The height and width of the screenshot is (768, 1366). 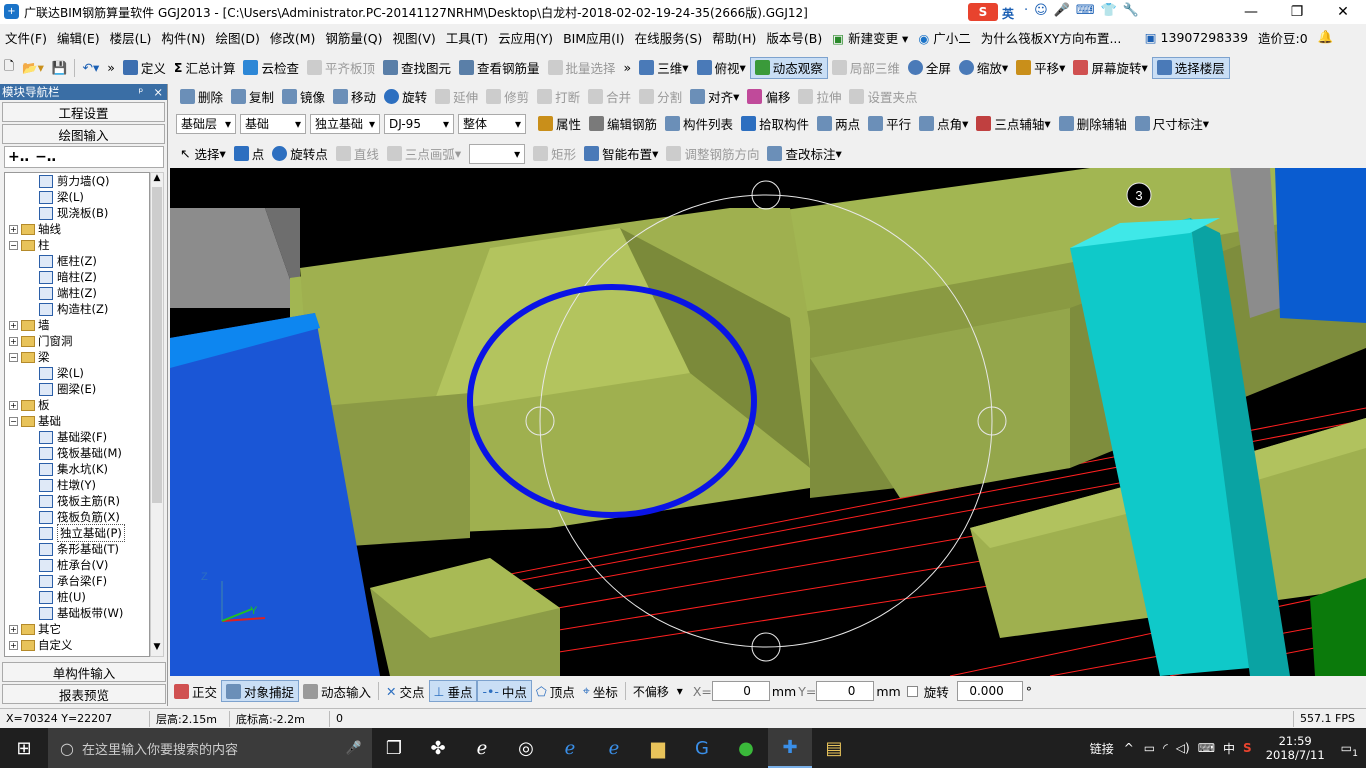 I want to click on tree-item: 筏板主筋(R), so click(x=77, y=501).